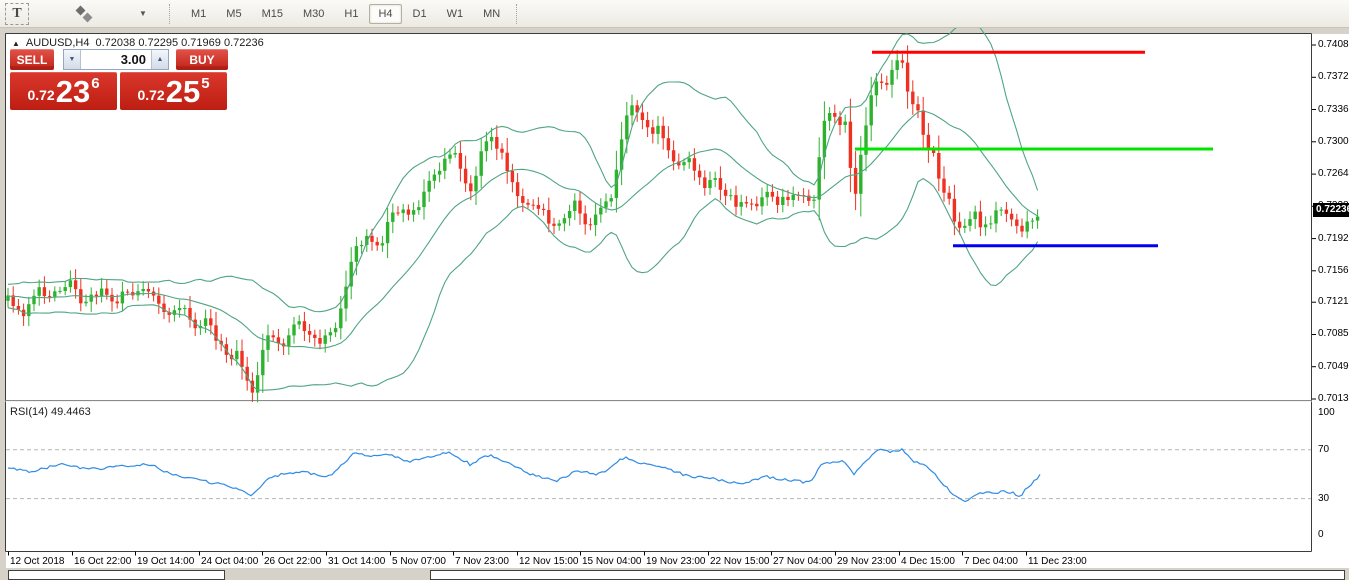  I want to click on timeframe-button-h4: H4, so click(385, 13).